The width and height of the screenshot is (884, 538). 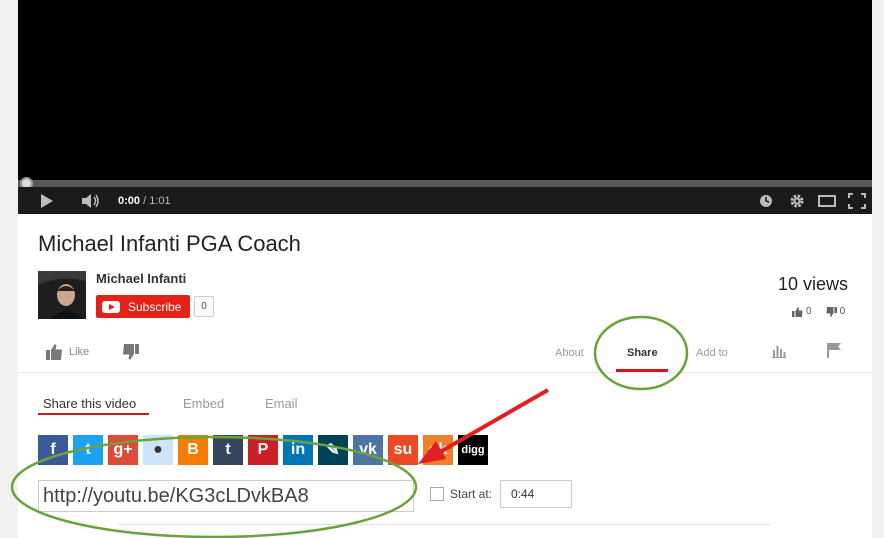 I want to click on vk-icon: vk, so click(x=368, y=450).